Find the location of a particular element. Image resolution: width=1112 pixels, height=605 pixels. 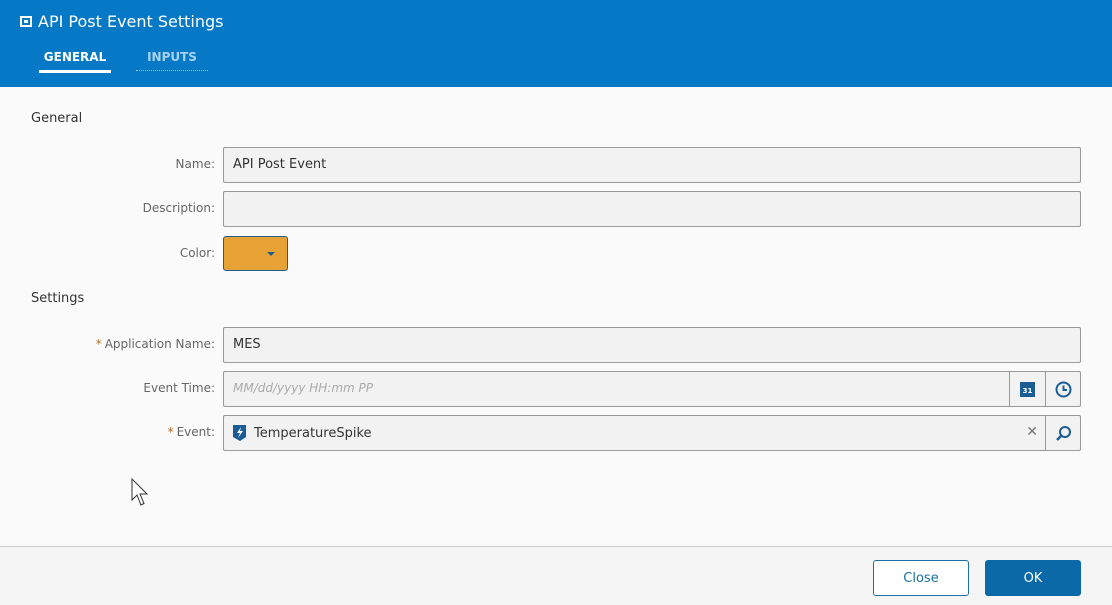

event-label: * Event: is located at coordinates (191, 432).